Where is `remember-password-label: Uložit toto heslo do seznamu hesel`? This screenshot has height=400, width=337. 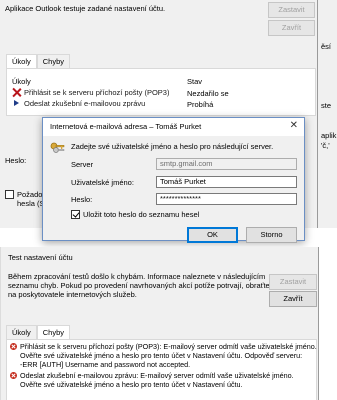
remember-password-label: Uložit toto heslo do seznamu hesel is located at coordinates (141, 214).